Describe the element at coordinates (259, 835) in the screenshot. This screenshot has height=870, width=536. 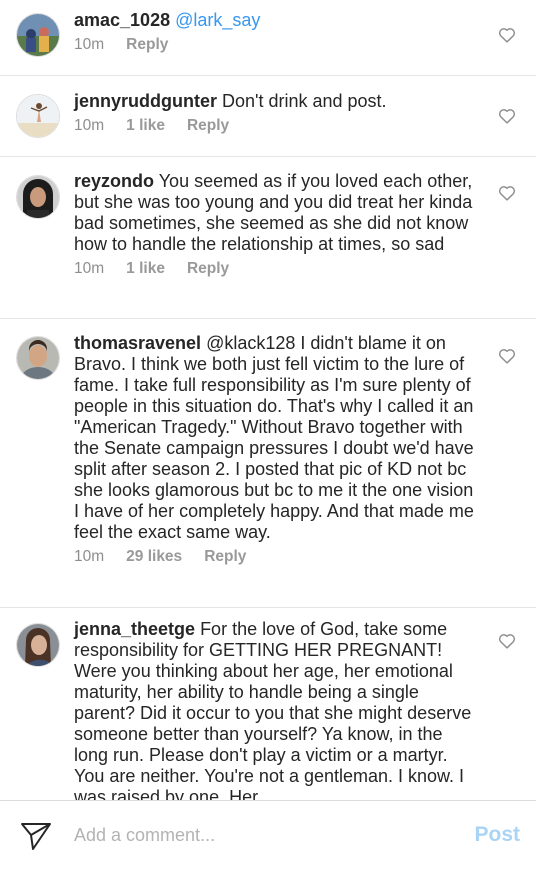
I see `comment-input` at that location.